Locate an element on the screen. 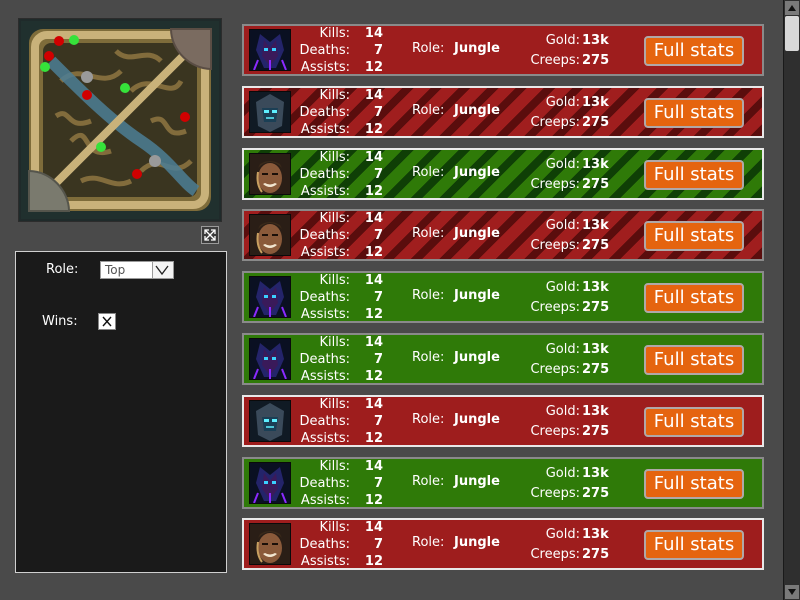 The image size is (800, 600). minimap is located at coordinates (120, 120).